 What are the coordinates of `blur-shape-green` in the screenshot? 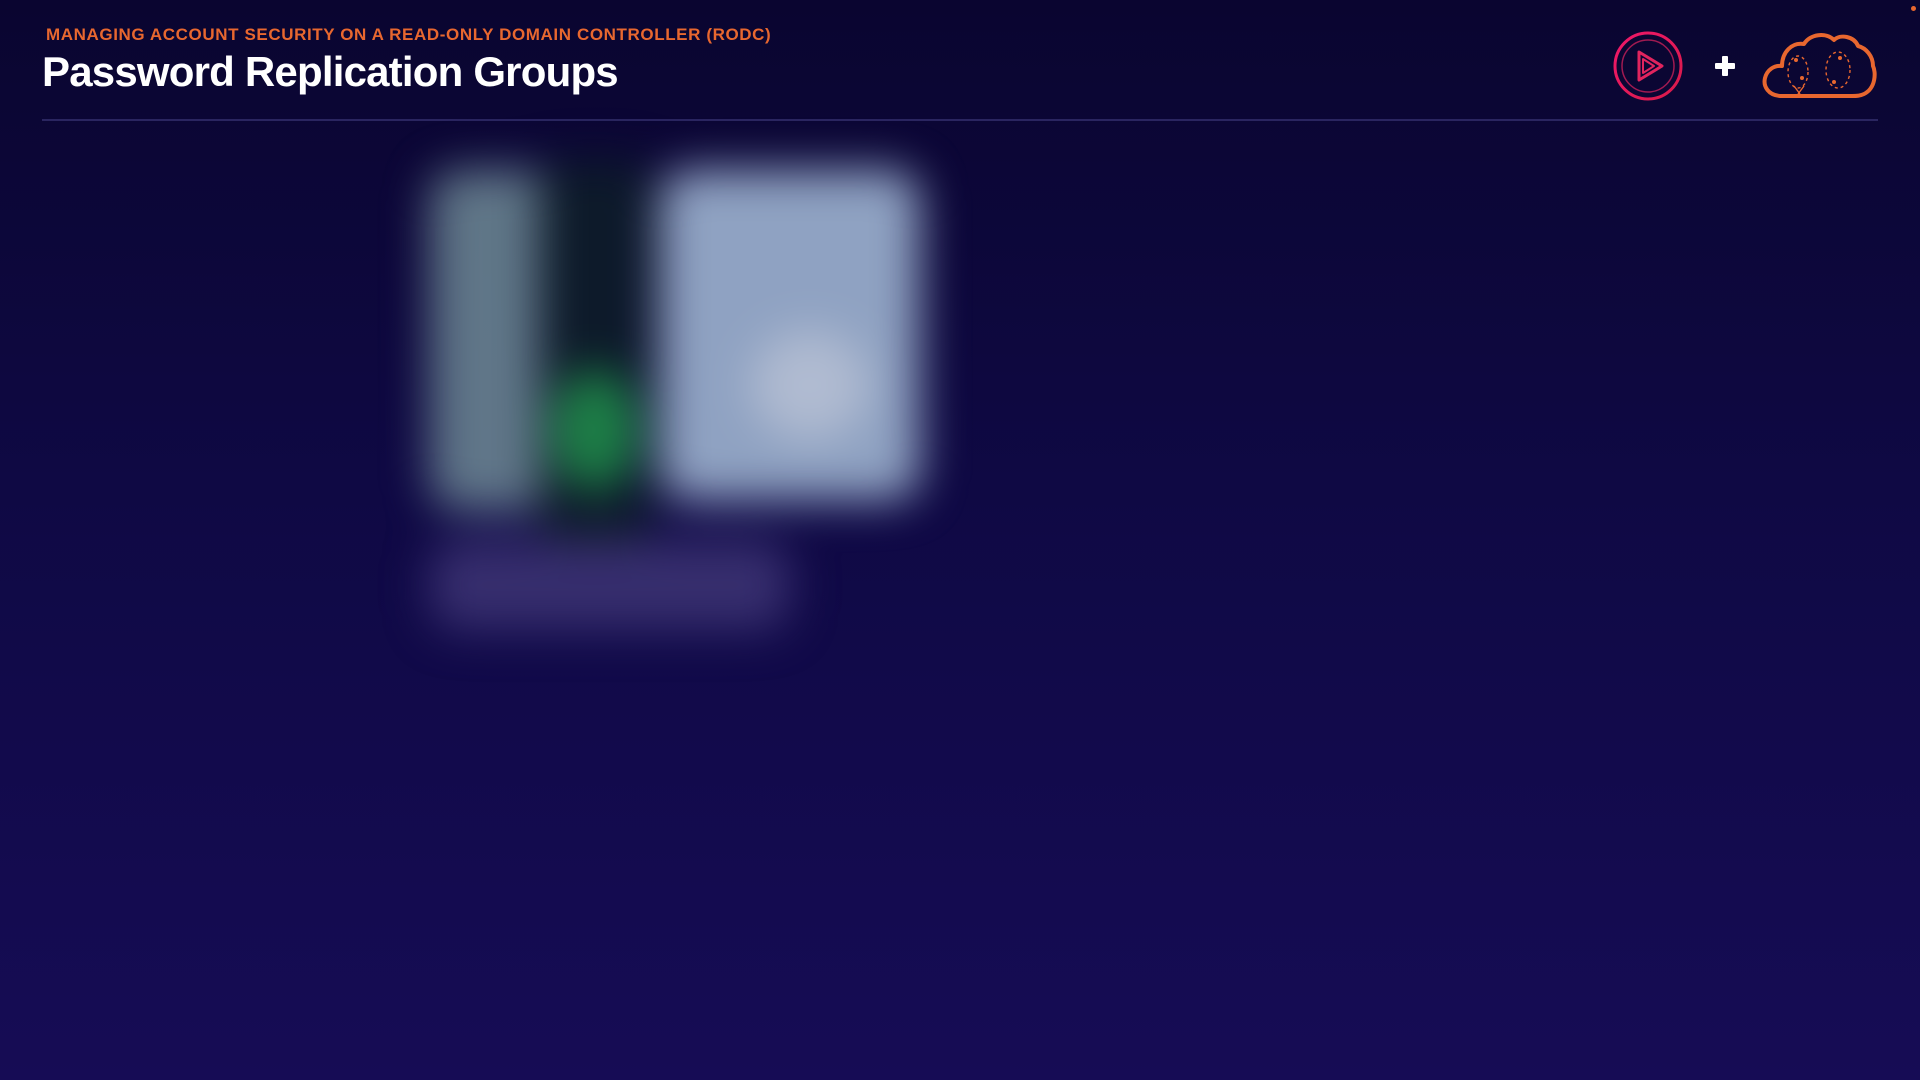 It's located at (595, 430).